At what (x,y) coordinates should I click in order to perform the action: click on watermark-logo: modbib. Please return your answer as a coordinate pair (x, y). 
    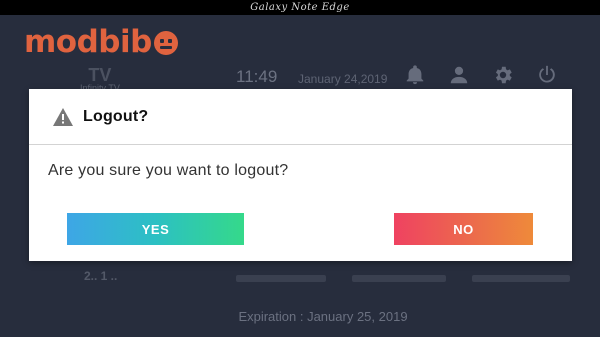
    Looking at the image, I should click on (101, 42).